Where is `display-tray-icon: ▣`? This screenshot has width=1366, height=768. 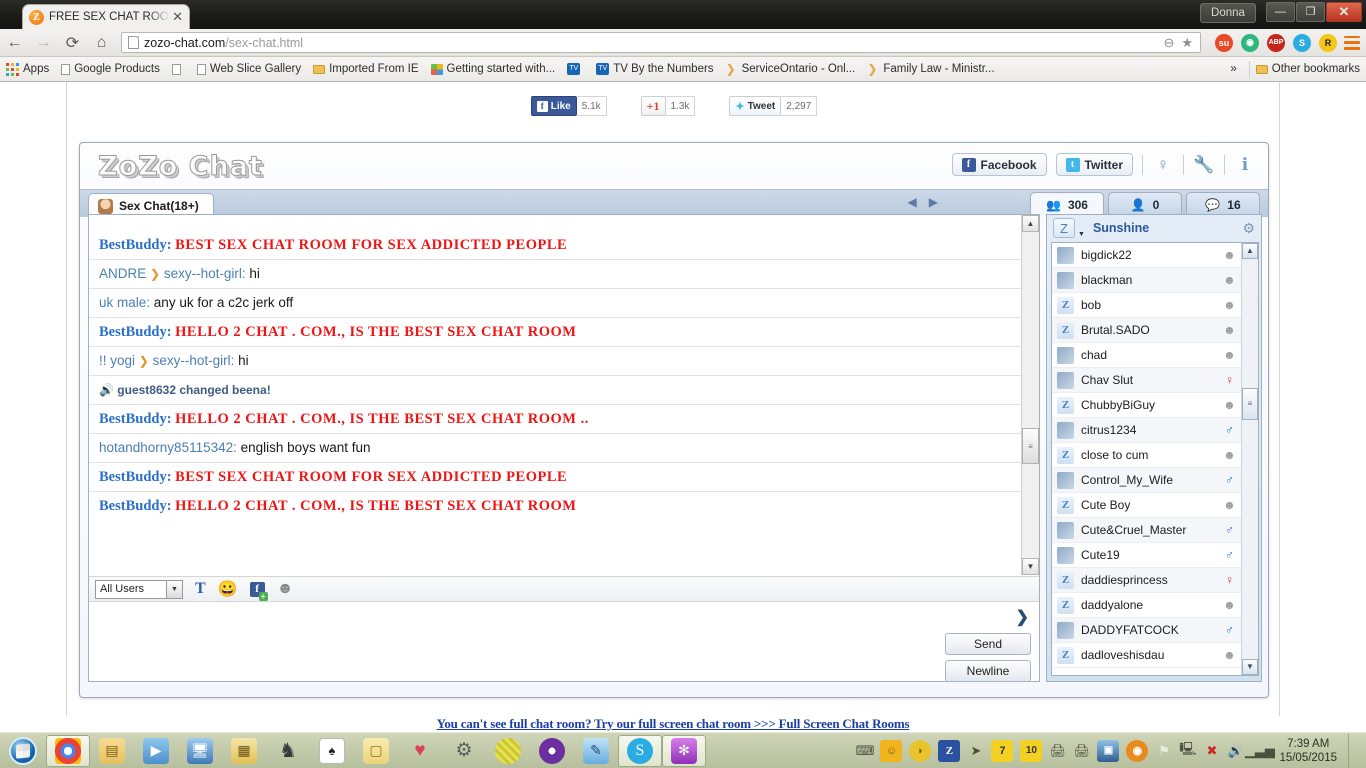 display-tray-icon: ▣ is located at coordinates (1108, 750).